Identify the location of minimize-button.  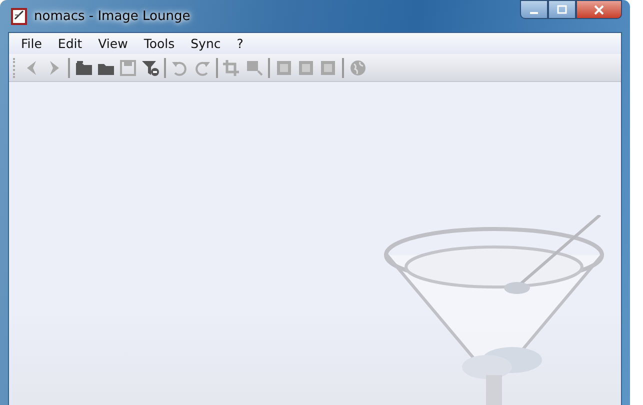
(534, 9).